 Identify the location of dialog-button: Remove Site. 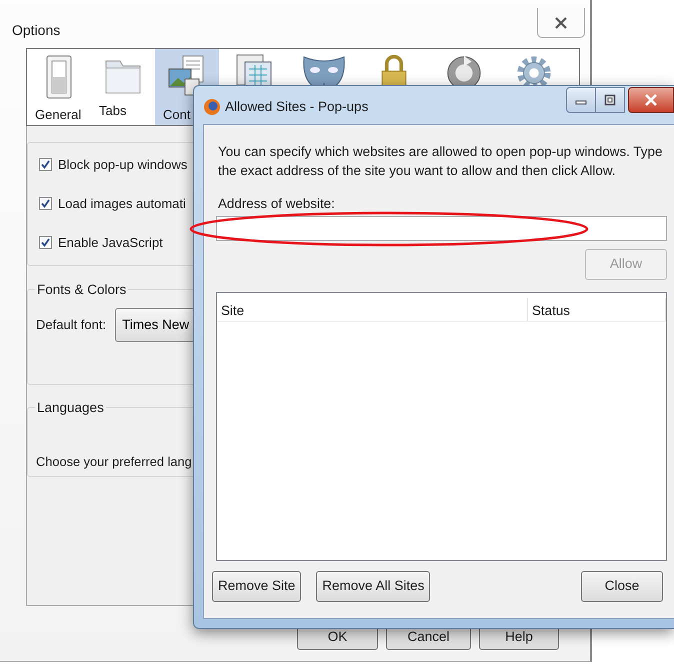
(257, 586).